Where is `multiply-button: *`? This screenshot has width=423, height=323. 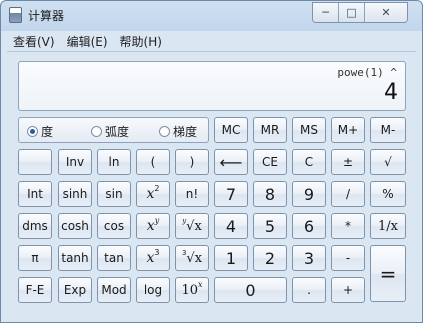
multiply-button: * is located at coordinates (348, 226).